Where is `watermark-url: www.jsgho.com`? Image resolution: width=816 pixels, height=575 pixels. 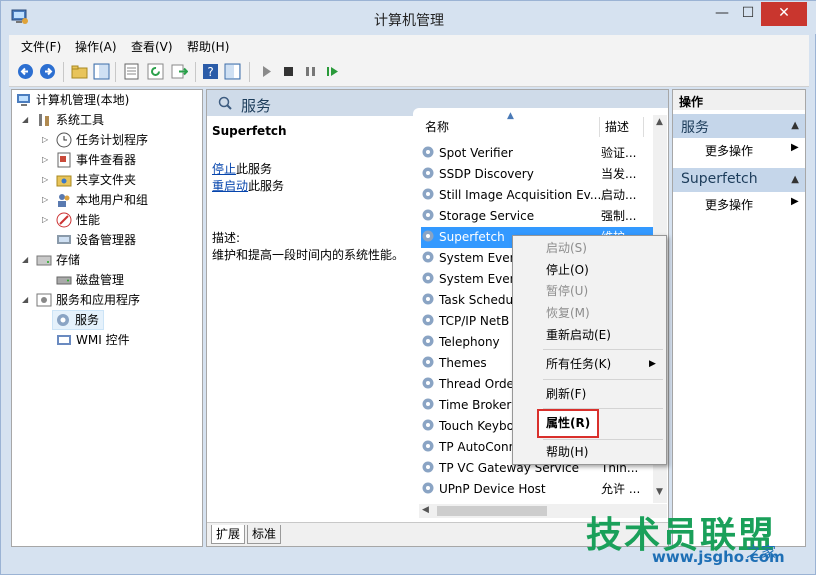 watermark-url: www.jsgho.com is located at coordinates (718, 557).